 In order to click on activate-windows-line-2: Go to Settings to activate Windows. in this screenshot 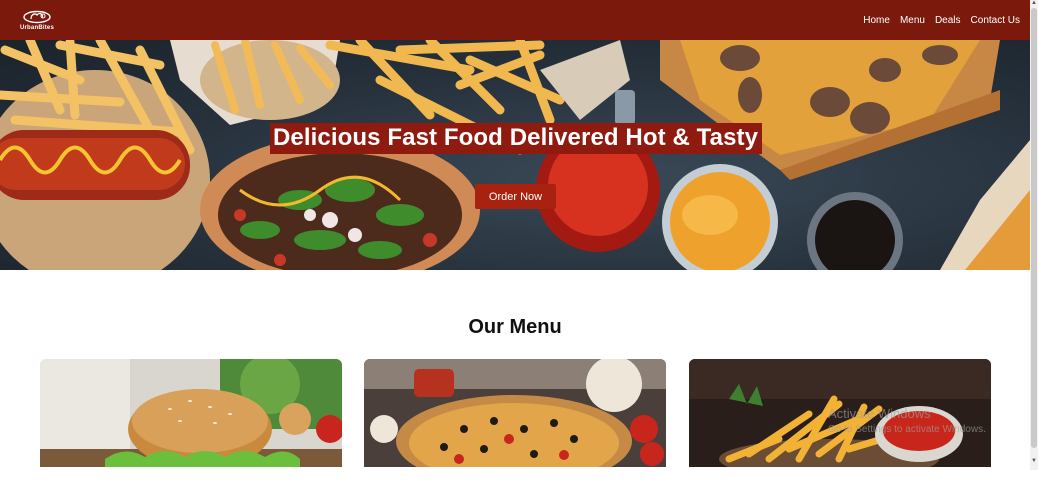, I will do `click(907, 429)`.